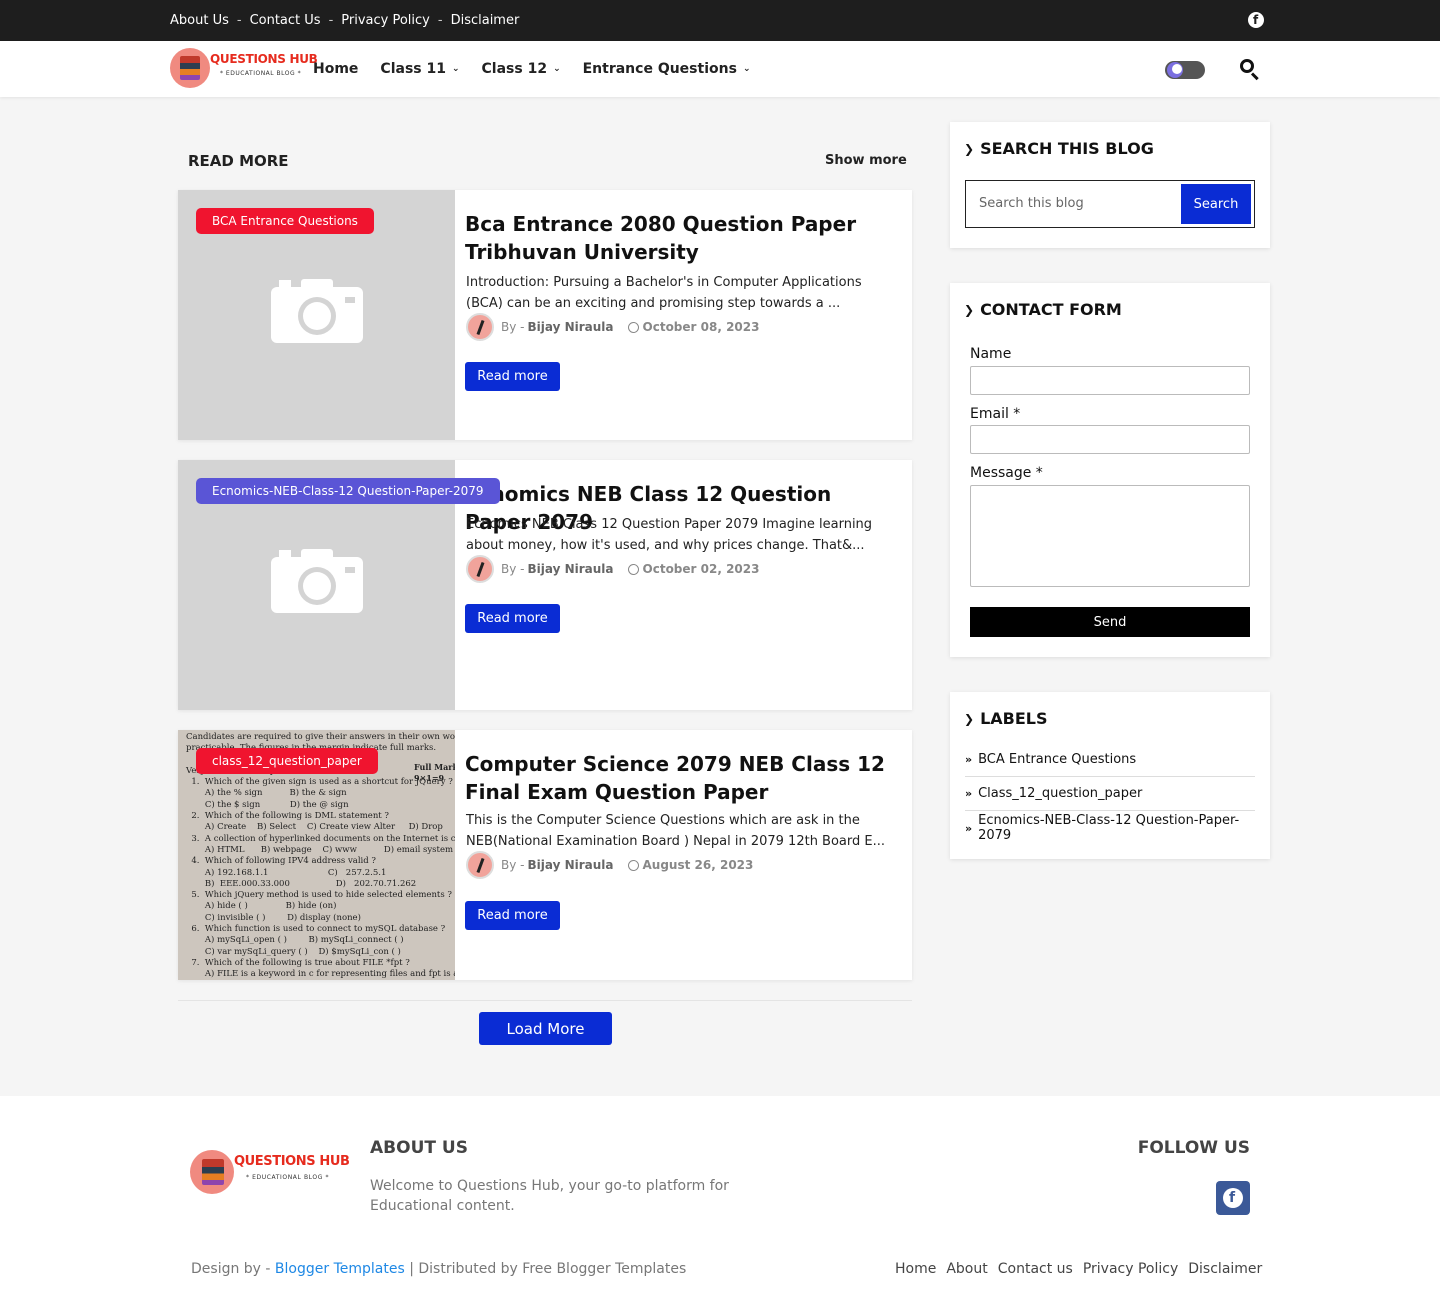 The width and height of the screenshot is (1440, 1311). What do you see at coordinates (1185, 70) in the screenshot?
I see `dark-mode-toggle` at bounding box center [1185, 70].